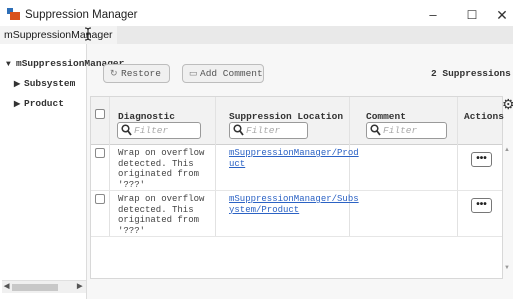 This screenshot has height=299, width=513. Describe the element at coordinates (146, 116) in the screenshot. I see `column-header-diagnostic: Diagnostic` at that location.